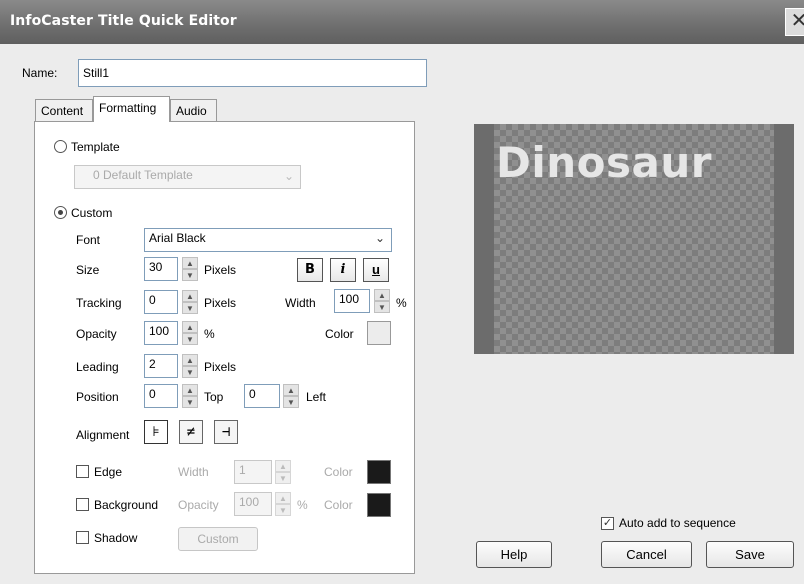  Describe the element at coordinates (92, 213) in the screenshot. I see `custom-label: Custom` at that location.